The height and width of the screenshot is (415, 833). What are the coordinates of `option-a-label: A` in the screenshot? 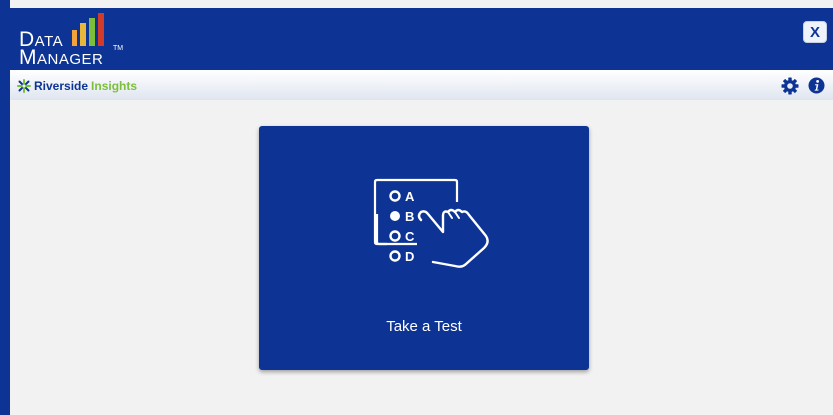 It's located at (410, 196).